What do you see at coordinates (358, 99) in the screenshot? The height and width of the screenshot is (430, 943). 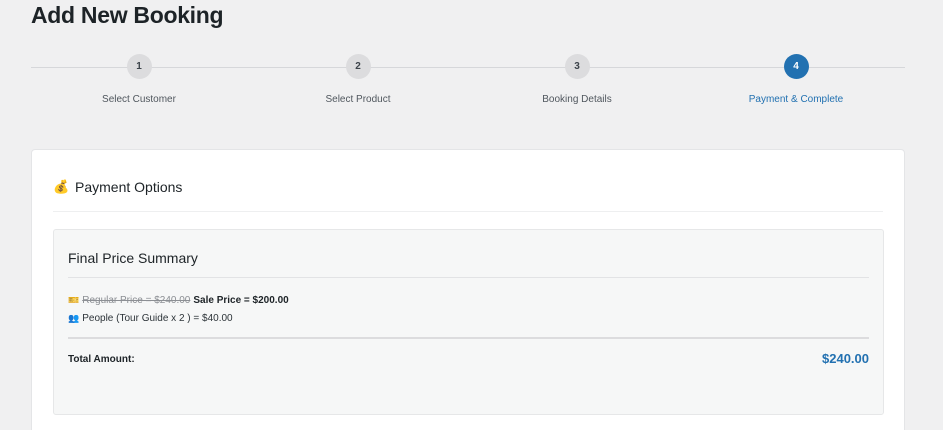 I see `step-label: Select Product` at bounding box center [358, 99].